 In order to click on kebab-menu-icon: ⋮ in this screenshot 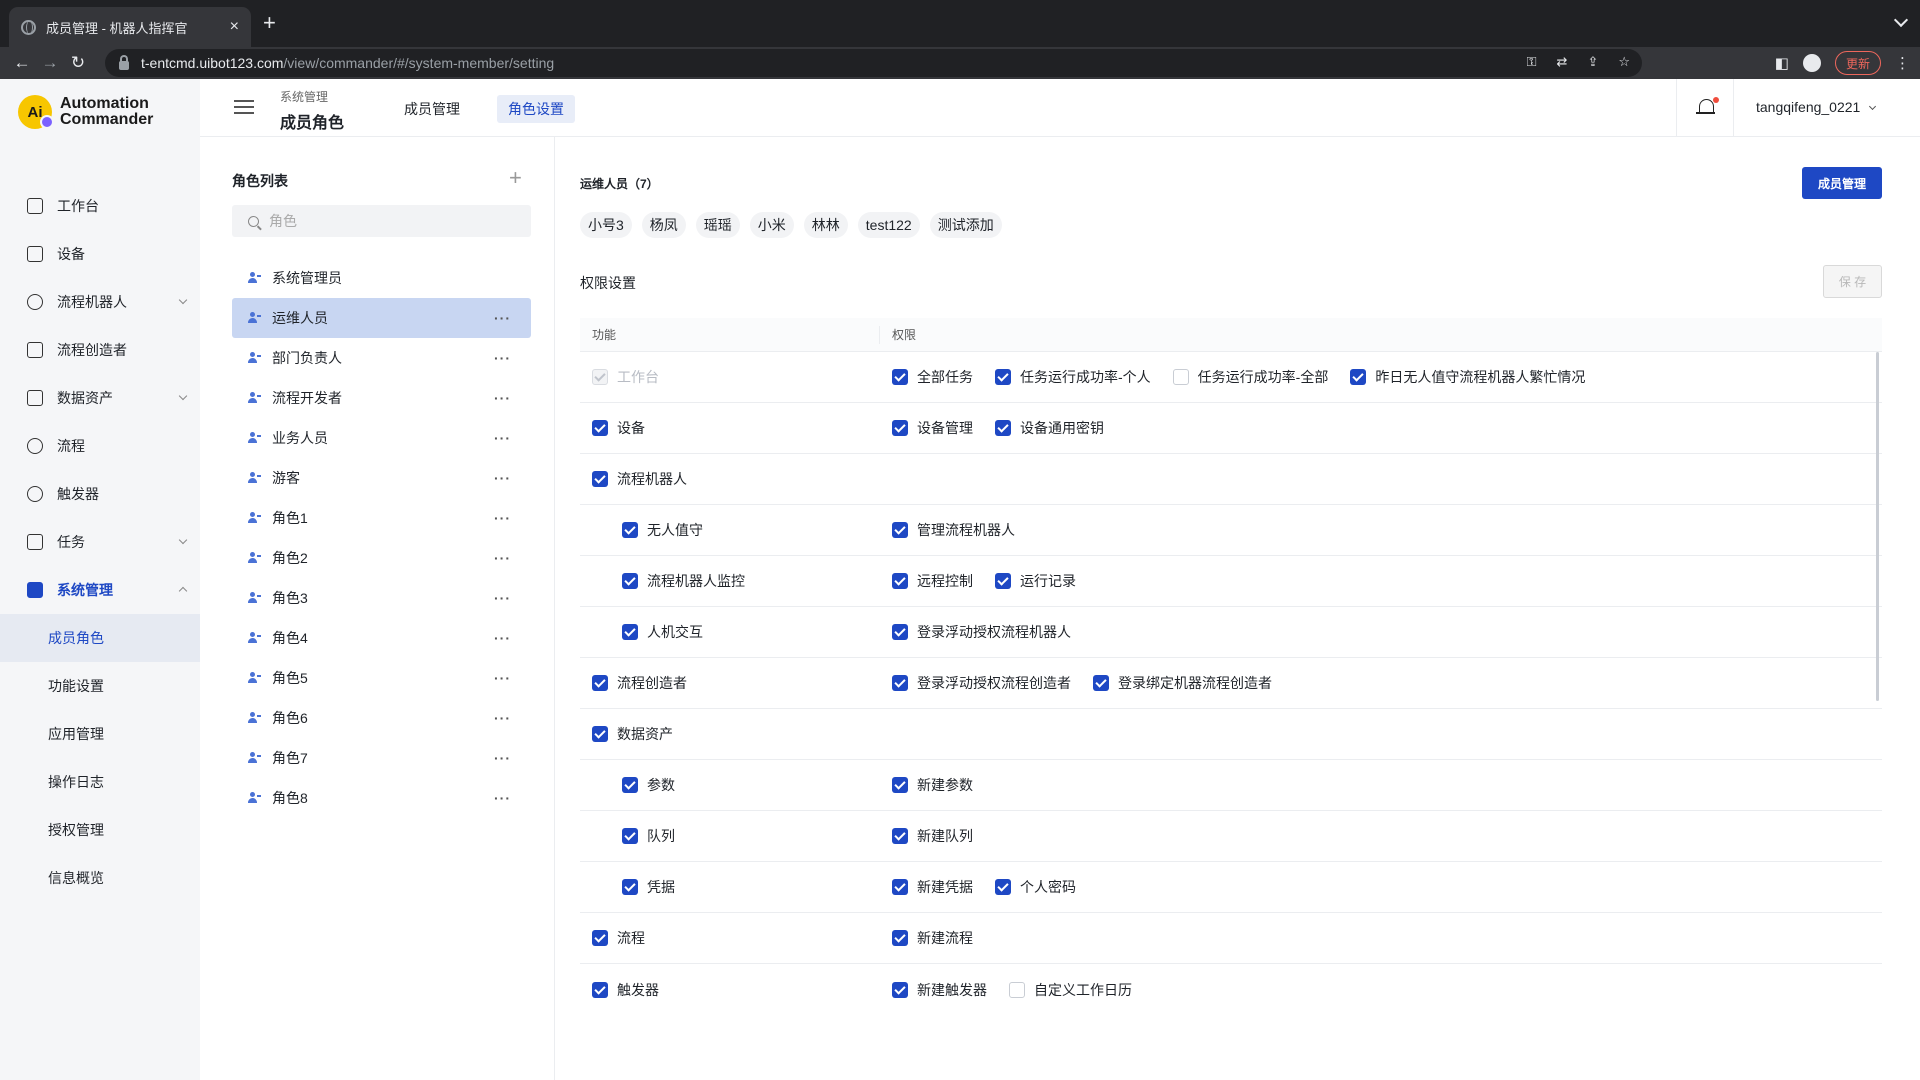, I will do `click(1902, 63)`.